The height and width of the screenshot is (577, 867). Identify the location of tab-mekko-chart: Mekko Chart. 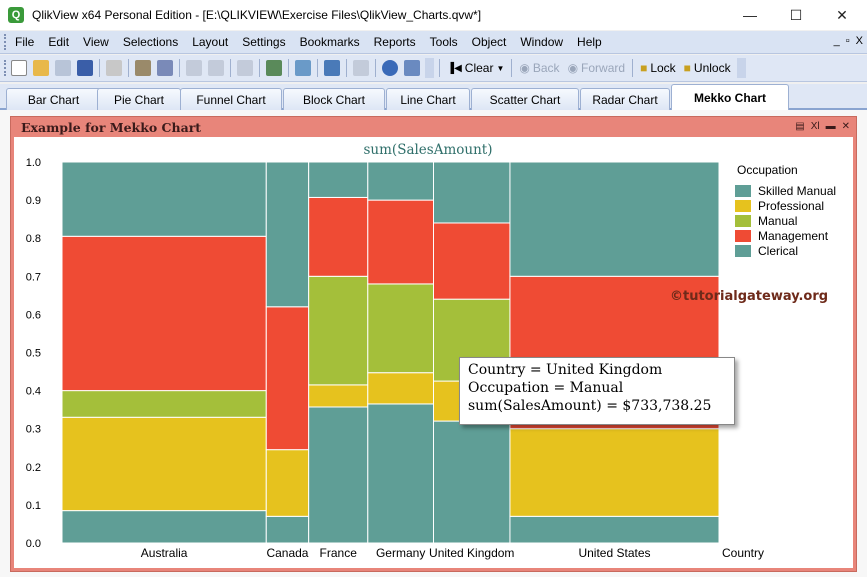
(730, 97).